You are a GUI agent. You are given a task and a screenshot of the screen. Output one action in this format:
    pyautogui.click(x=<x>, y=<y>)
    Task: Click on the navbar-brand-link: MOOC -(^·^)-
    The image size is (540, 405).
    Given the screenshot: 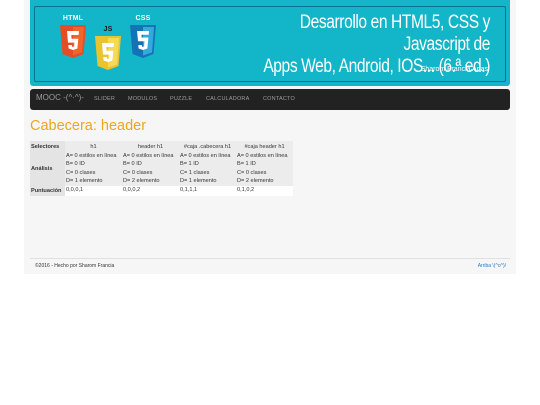 What is the action you would take?
    pyautogui.click(x=60, y=97)
    